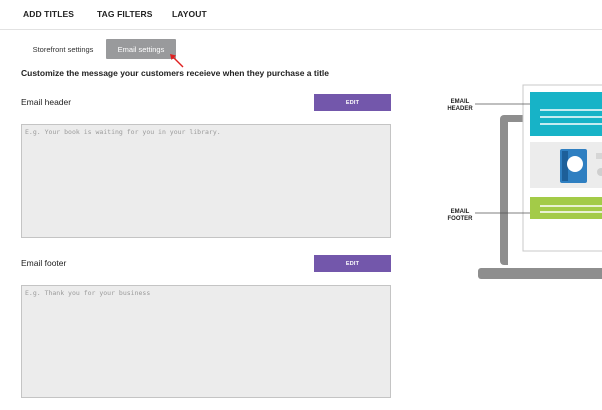 The width and height of the screenshot is (602, 410). What do you see at coordinates (141, 49) in the screenshot?
I see `tab-email-settings: Email settings` at bounding box center [141, 49].